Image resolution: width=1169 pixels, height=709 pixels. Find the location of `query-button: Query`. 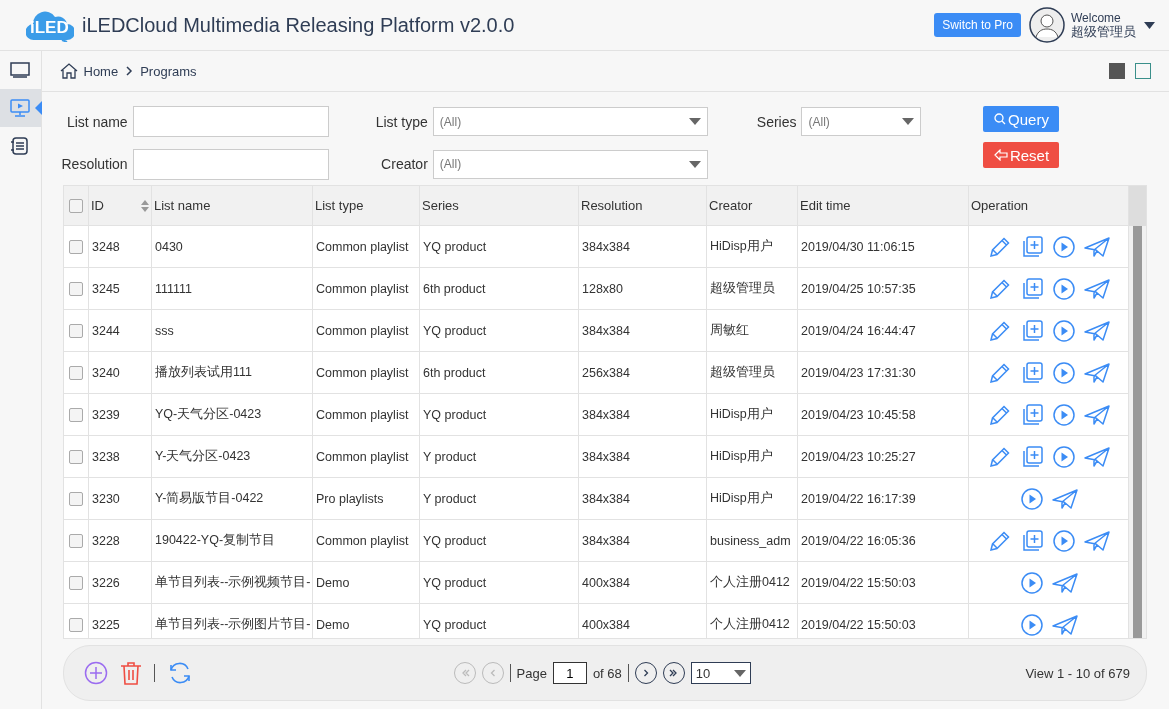

query-button: Query is located at coordinates (1021, 119).